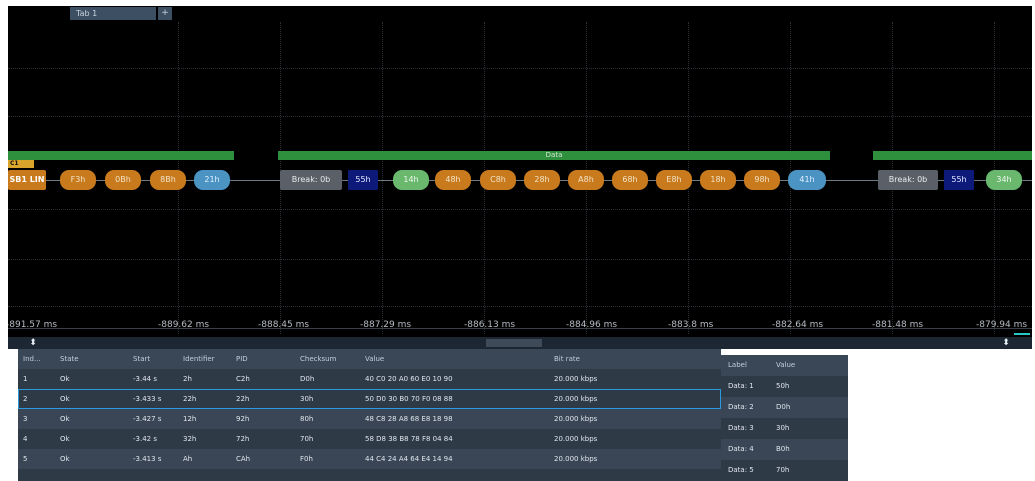  I want to click on table-cell: 58 D8 38 B8 78 F8 04 84, so click(409, 439).